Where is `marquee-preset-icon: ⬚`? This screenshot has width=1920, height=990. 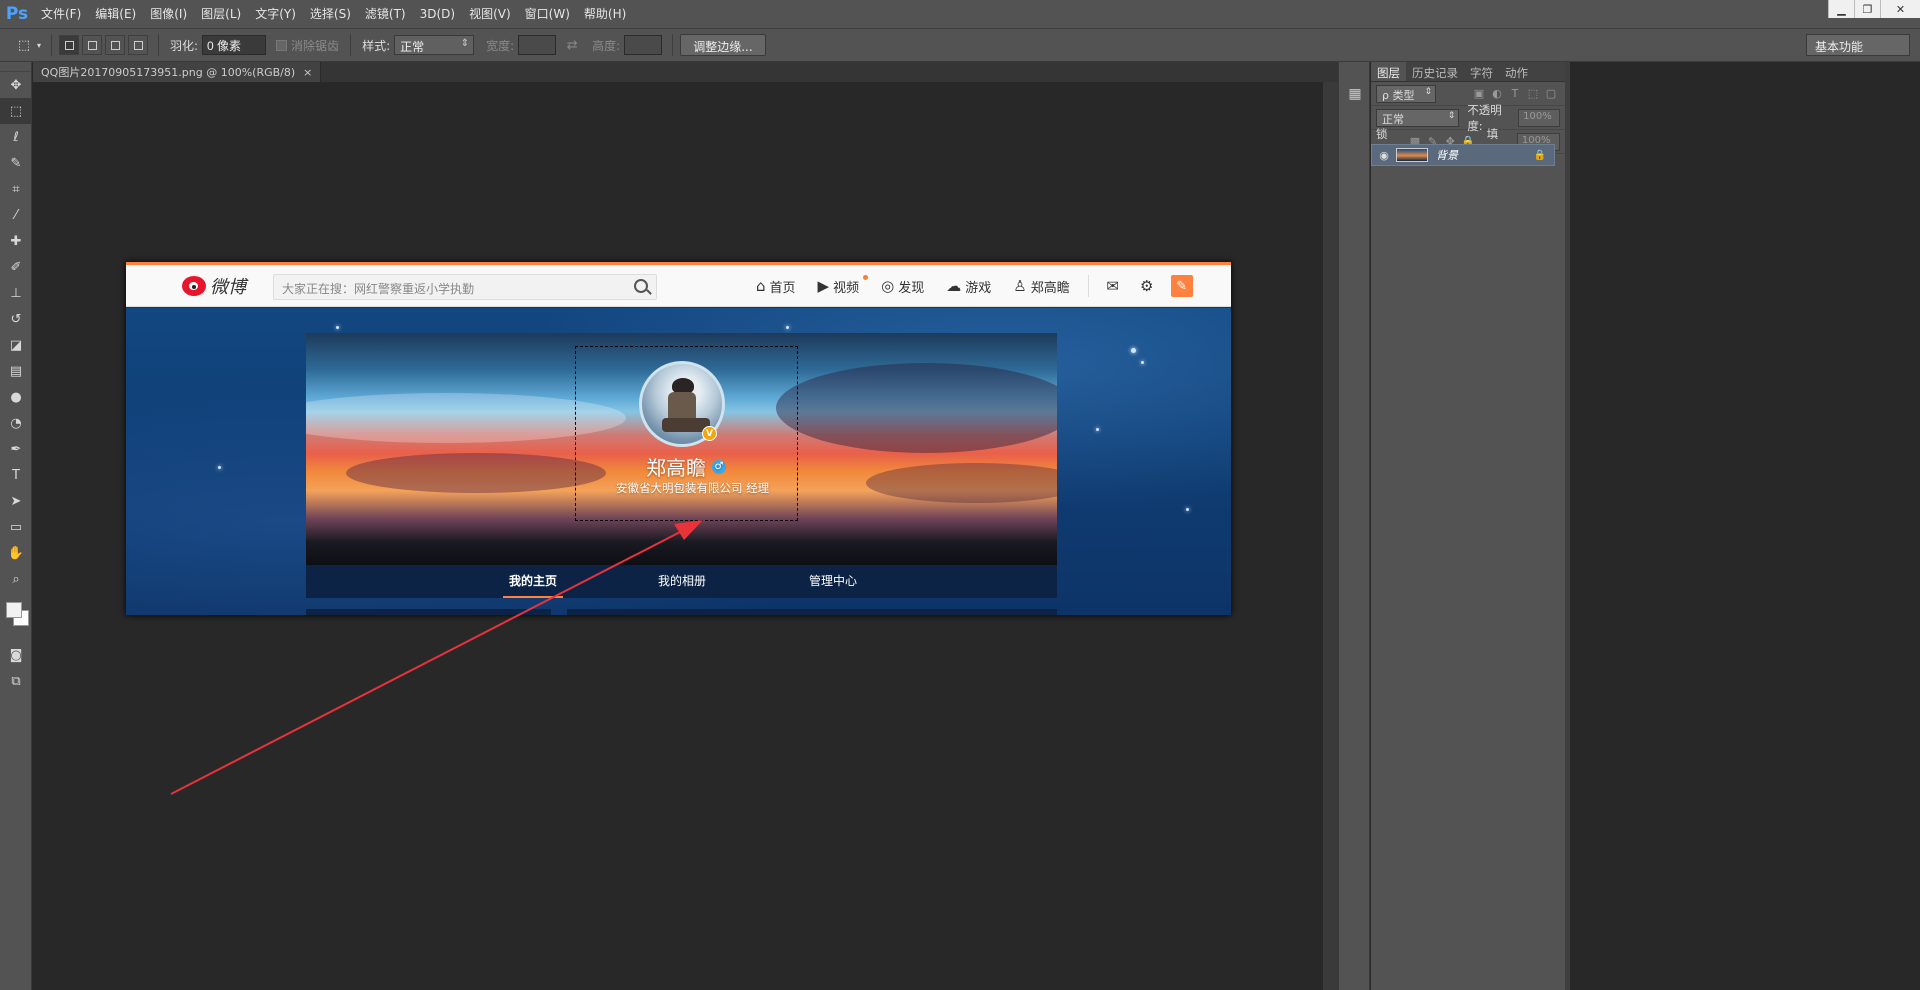
marquee-preset-icon: ⬚ is located at coordinates (24, 45).